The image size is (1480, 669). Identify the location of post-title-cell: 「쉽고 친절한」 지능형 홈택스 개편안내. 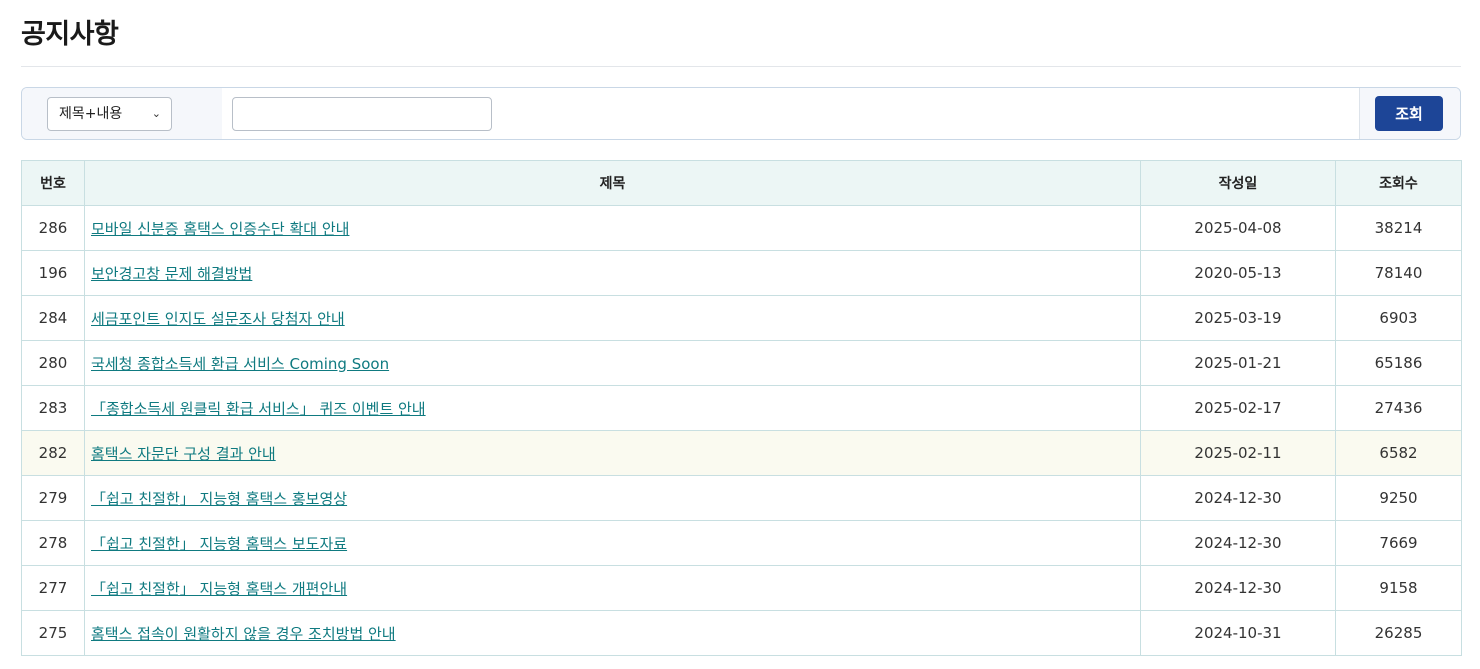
(612, 588).